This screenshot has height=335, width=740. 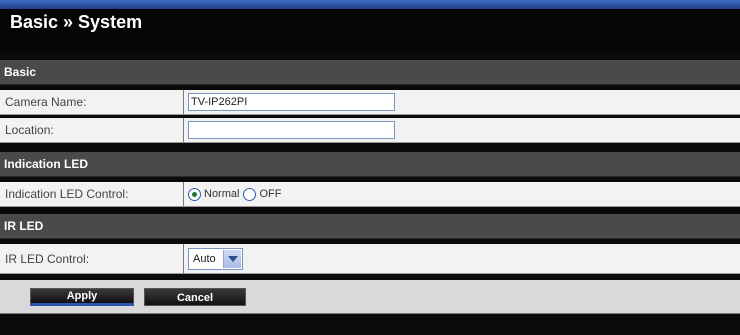 I want to click on ir-led-select-value: Auto, so click(x=204, y=258).